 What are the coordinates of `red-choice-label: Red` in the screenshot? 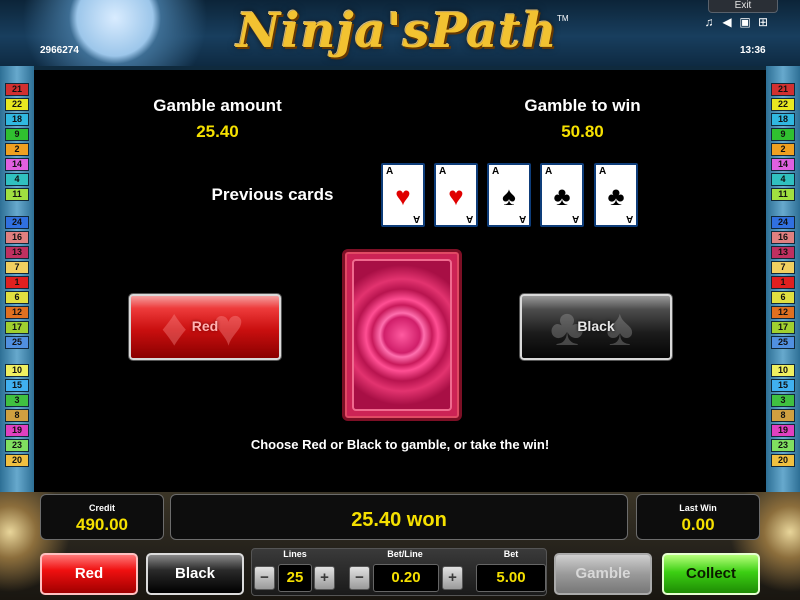 It's located at (205, 326).